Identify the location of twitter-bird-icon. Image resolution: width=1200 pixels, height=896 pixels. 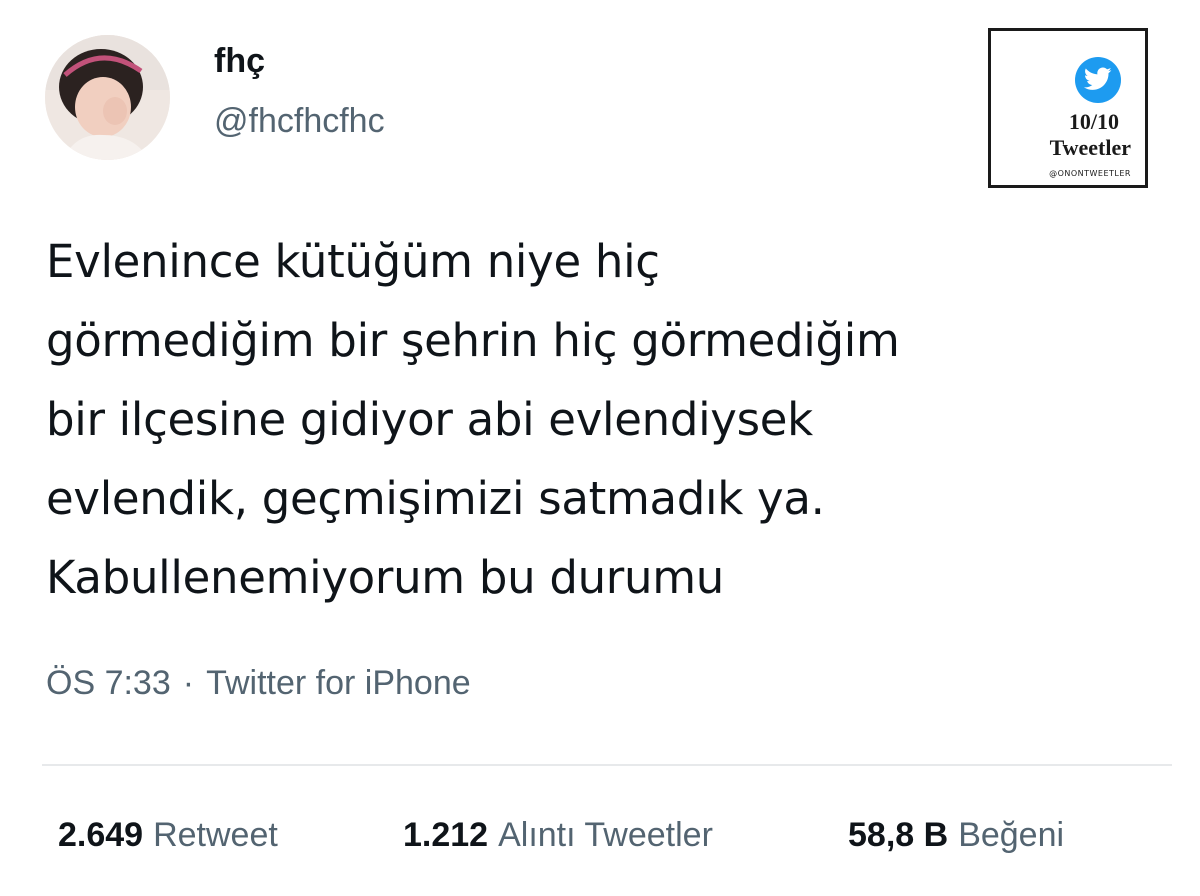
(1098, 80).